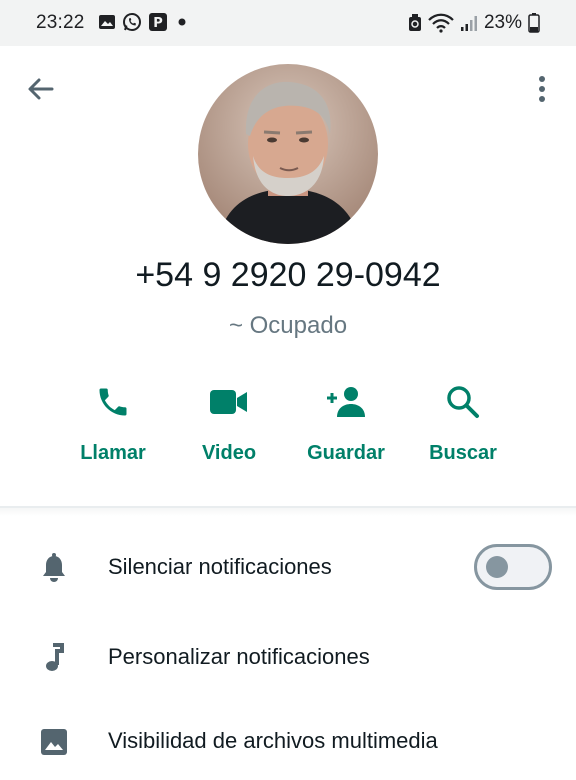 The width and height of the screenshot is (576, 780). I want to click on signal-icon, so click(469, 23).